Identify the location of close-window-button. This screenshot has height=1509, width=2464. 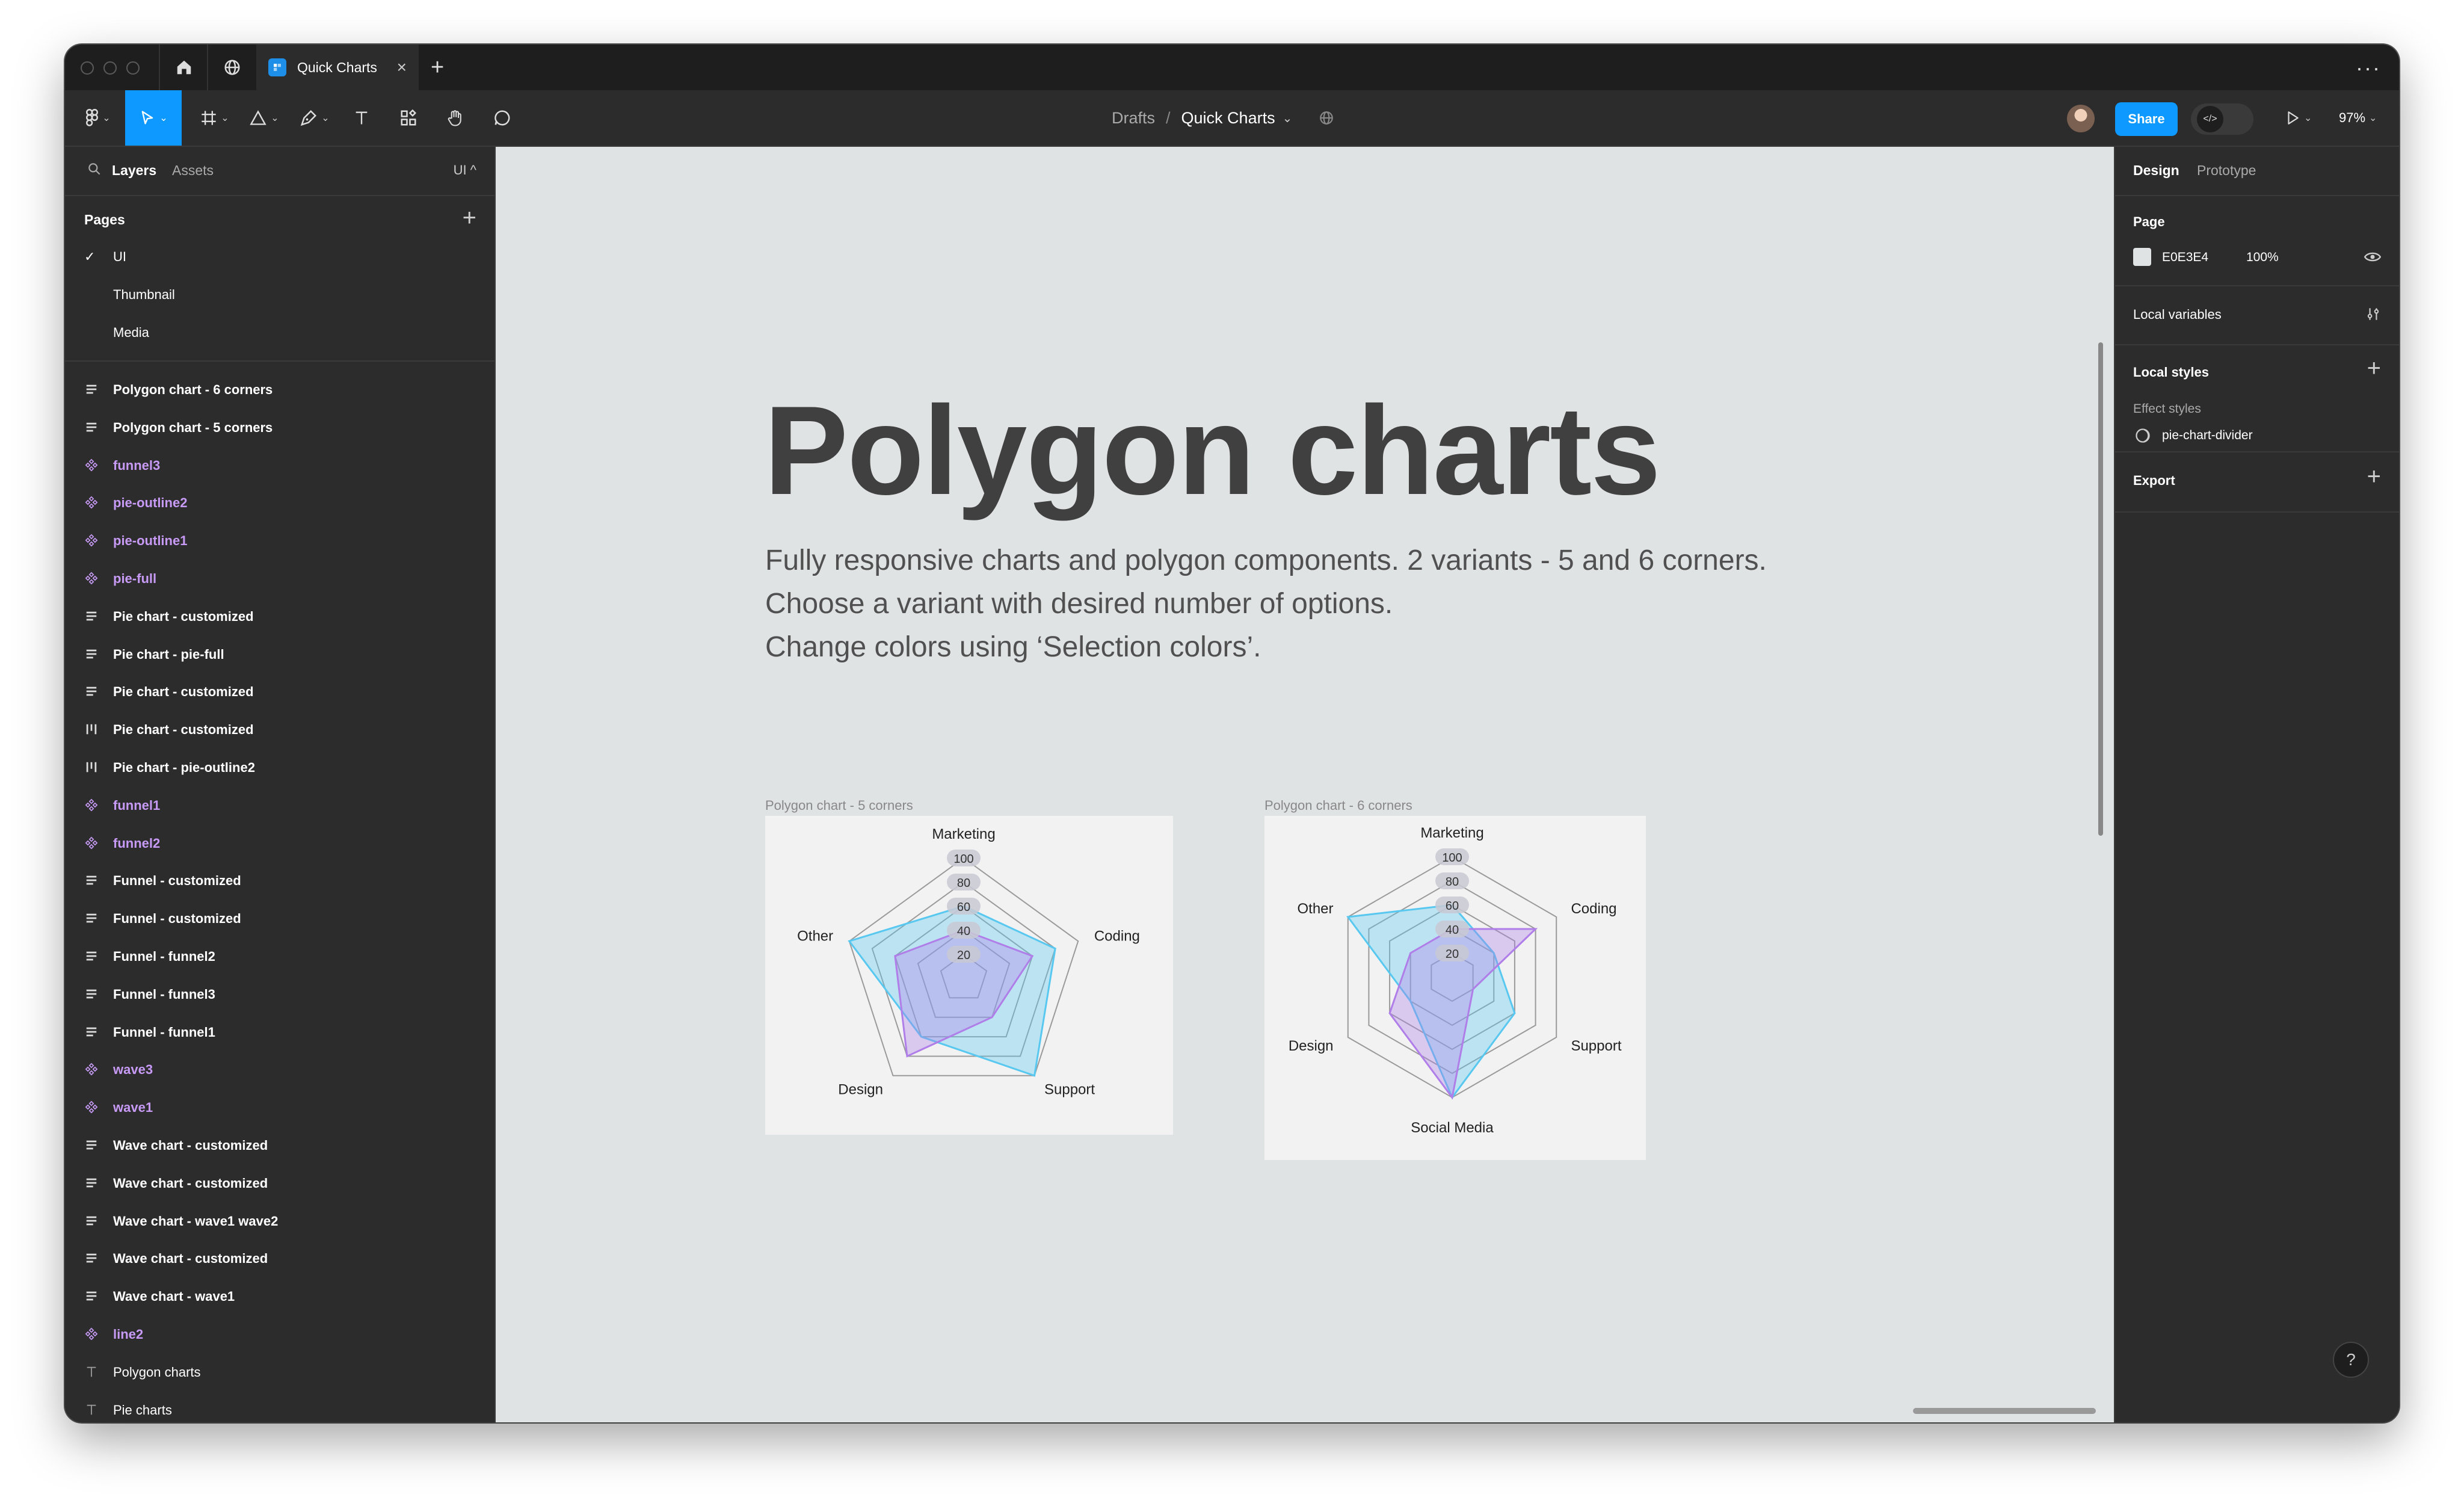
(88, 68).